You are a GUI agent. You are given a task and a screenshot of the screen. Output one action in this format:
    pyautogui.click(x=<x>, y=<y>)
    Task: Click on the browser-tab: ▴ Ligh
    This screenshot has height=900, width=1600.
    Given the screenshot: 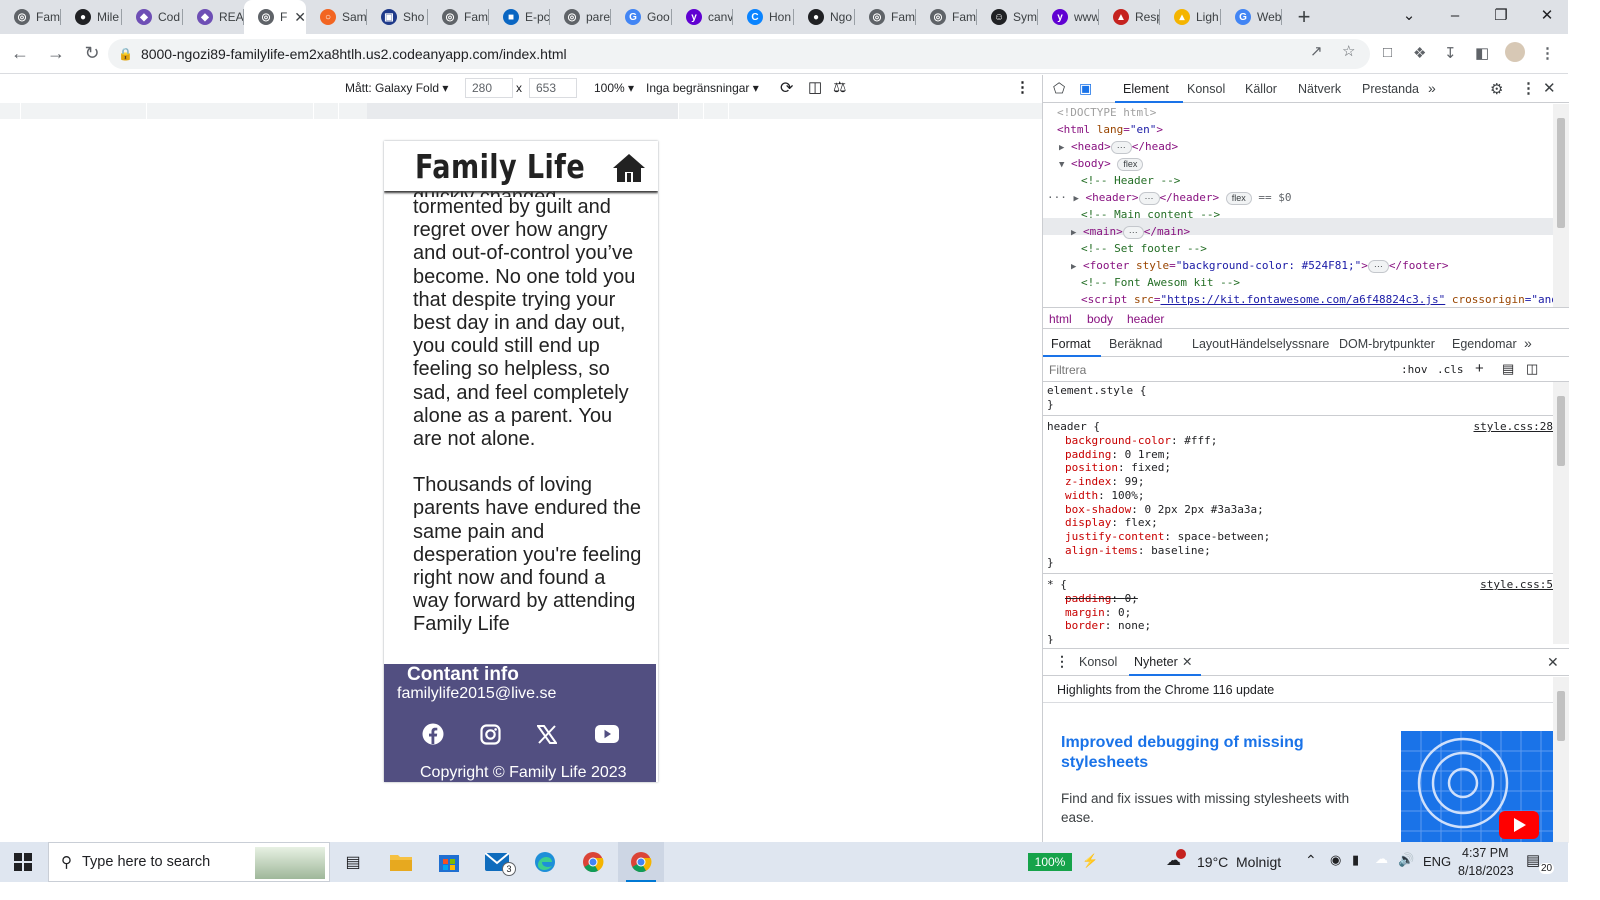 What is the action you would take?
    pyautogui.click(x=1190, y=17)
    